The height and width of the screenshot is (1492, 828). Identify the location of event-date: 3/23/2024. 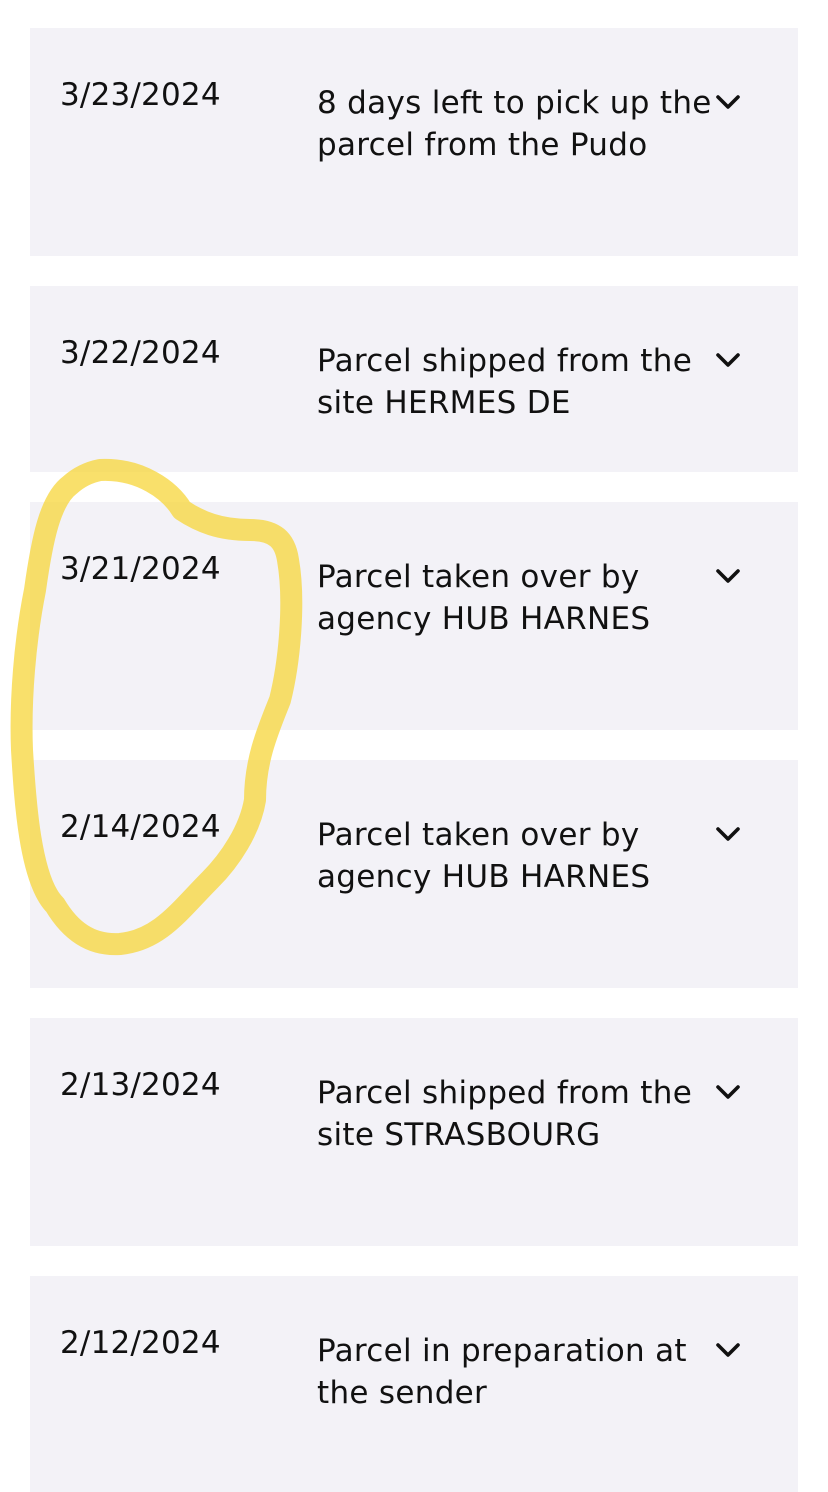
(140, 95).